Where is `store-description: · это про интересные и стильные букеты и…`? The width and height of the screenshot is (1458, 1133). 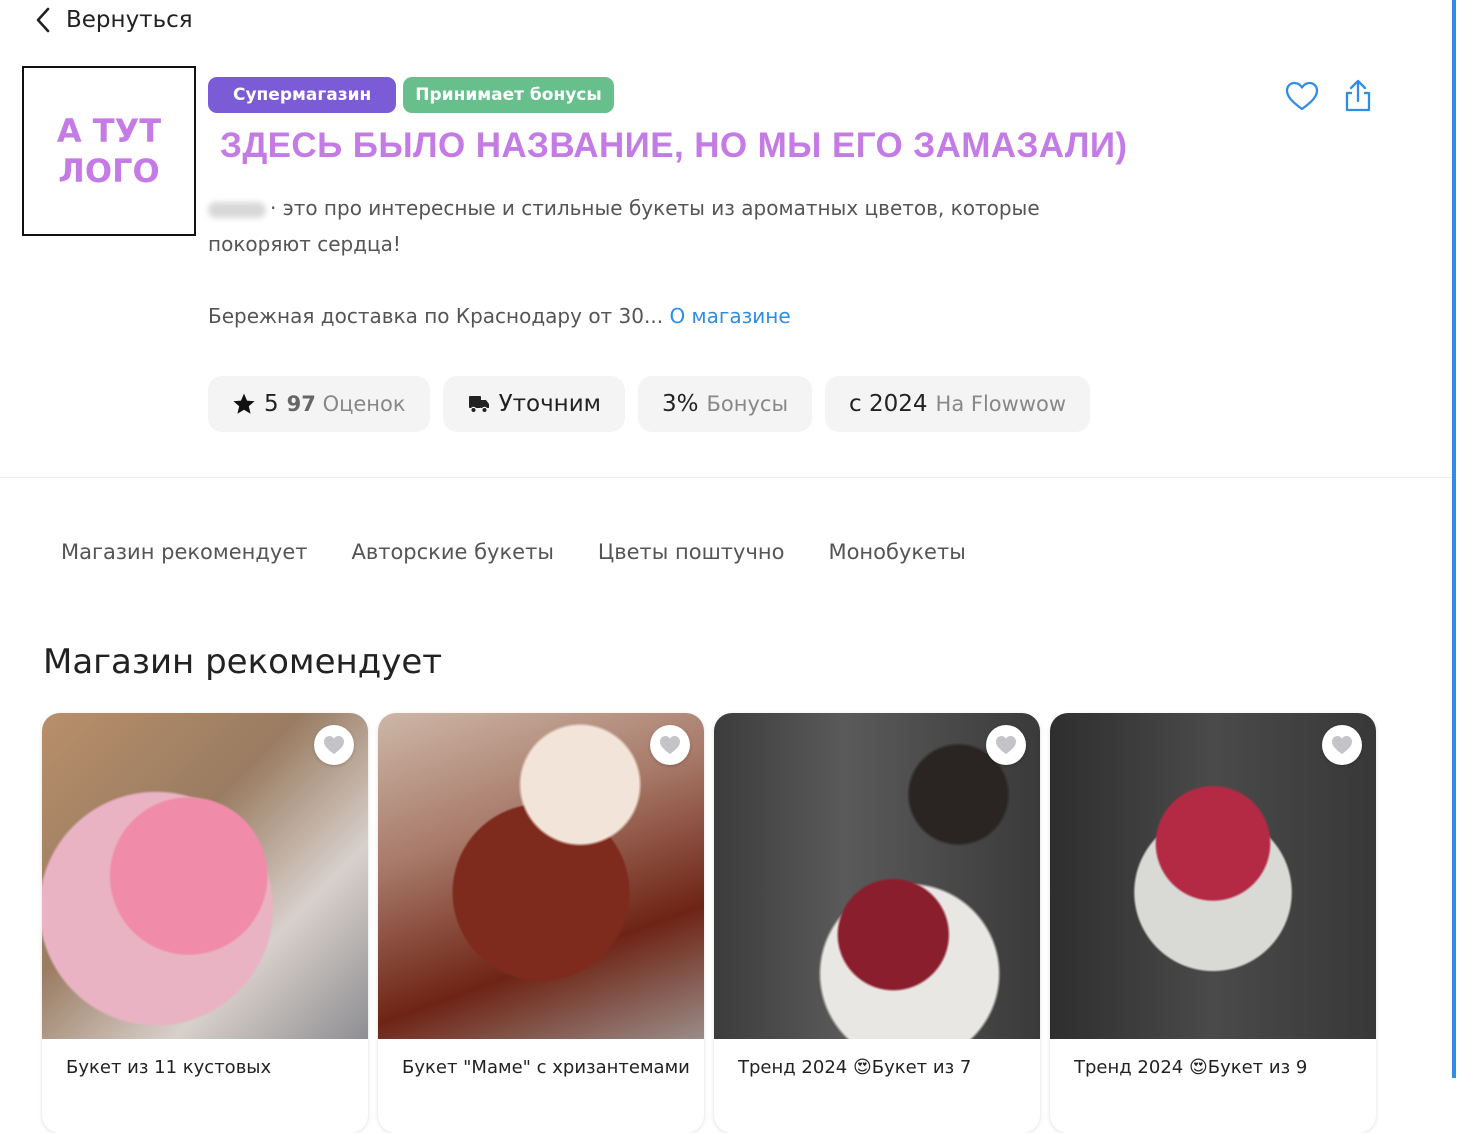
store-description: · это про интересные и стильные букеты и… is located at coordinates (638, 226).